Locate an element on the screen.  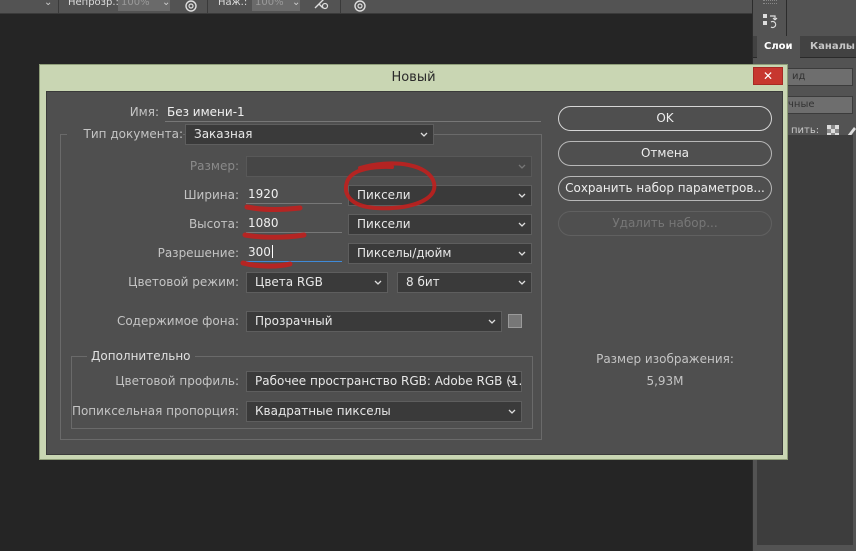
doc-type-select: Заказная is located at coordinates (309, 134).